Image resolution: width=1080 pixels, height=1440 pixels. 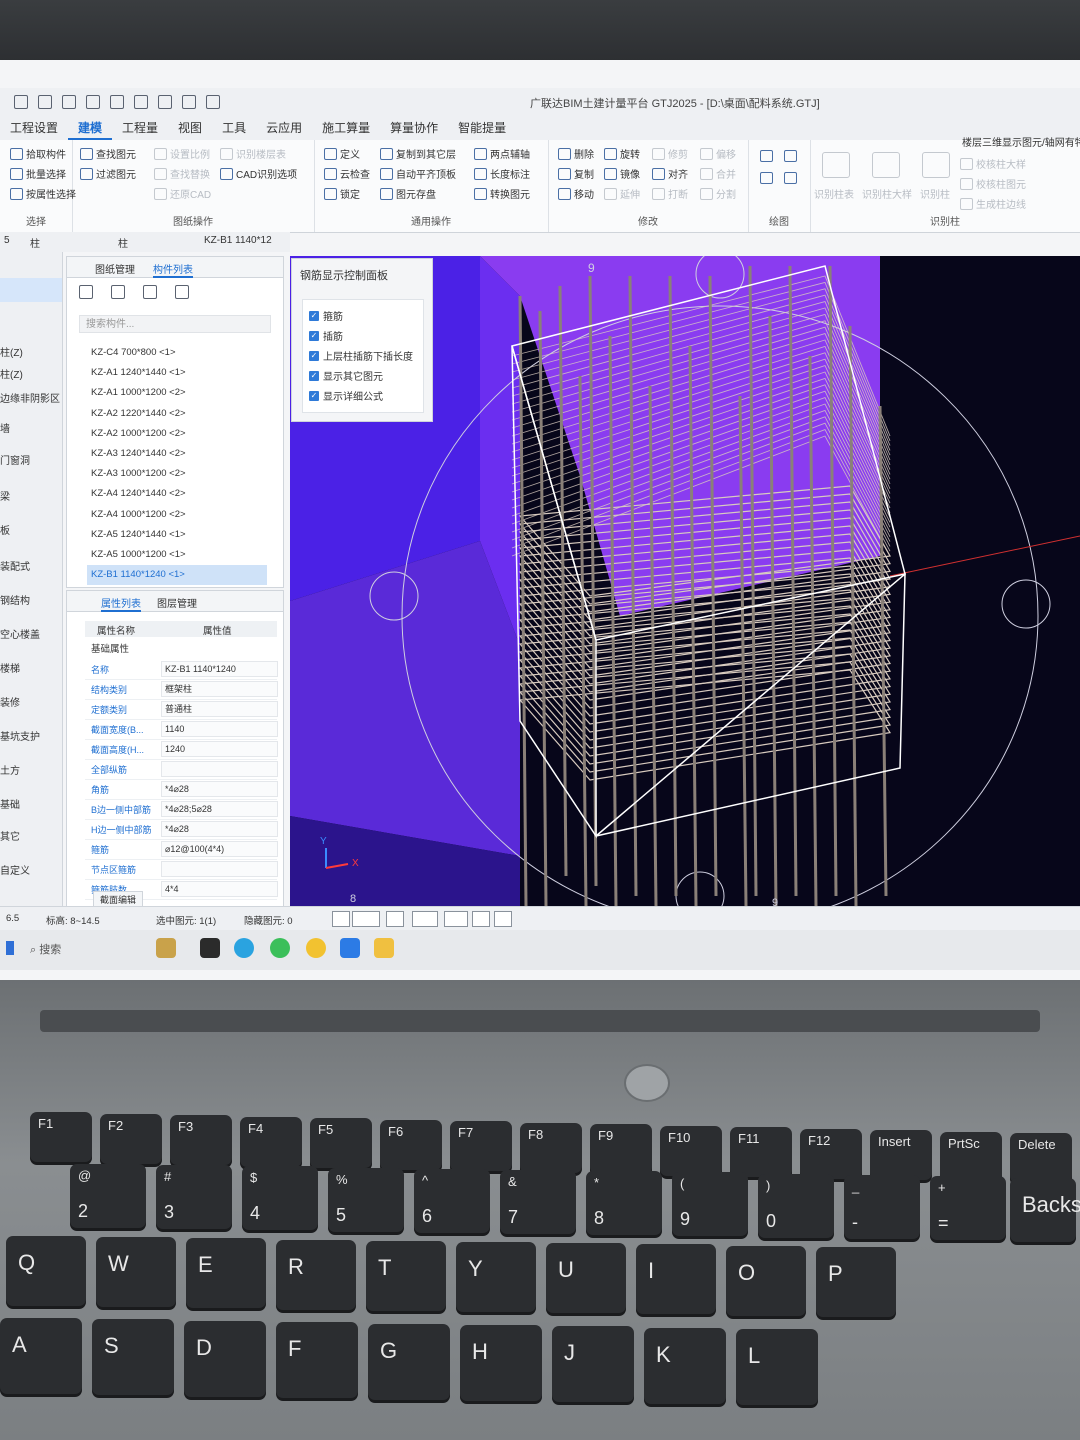 What do you see at coordinates (166, 948) in the screenshot?
I see `widget-icon` at bounding box center [166, 948].